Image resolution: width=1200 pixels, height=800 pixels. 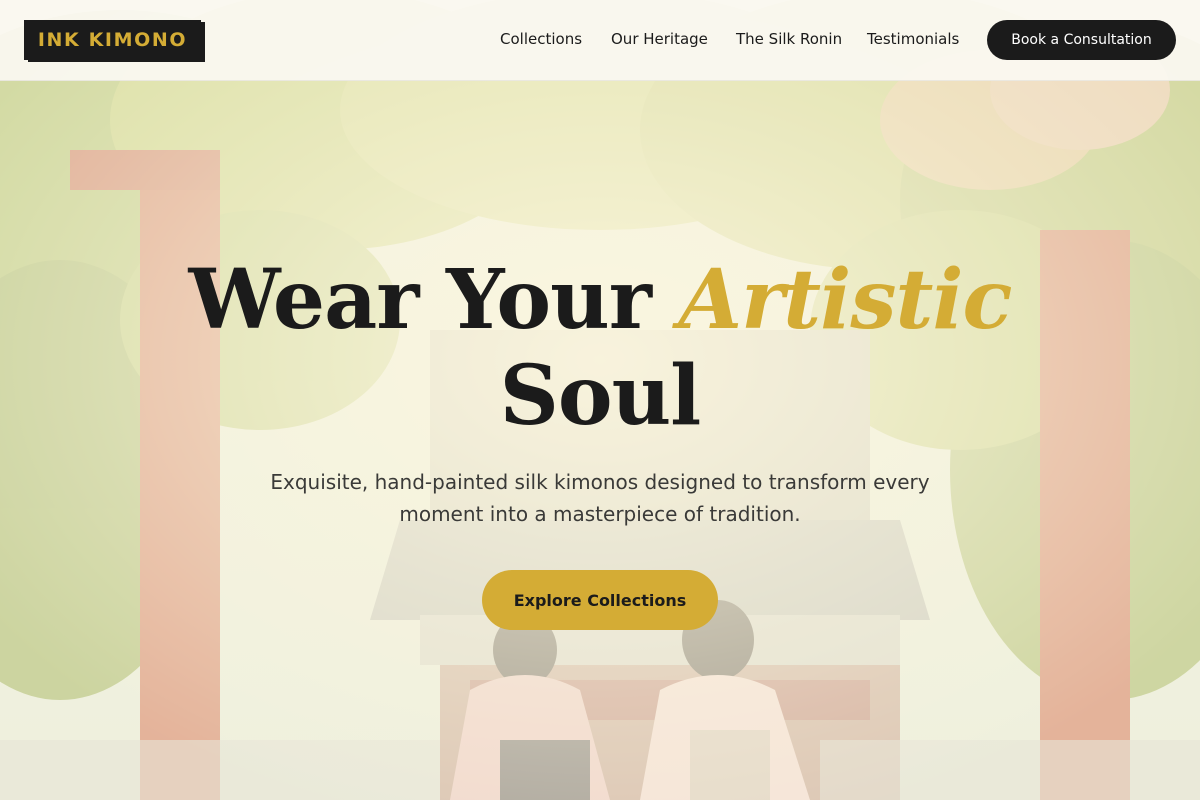 I want to click on brand-logo-text: INK KIMONO, so click(x=112, y=40).